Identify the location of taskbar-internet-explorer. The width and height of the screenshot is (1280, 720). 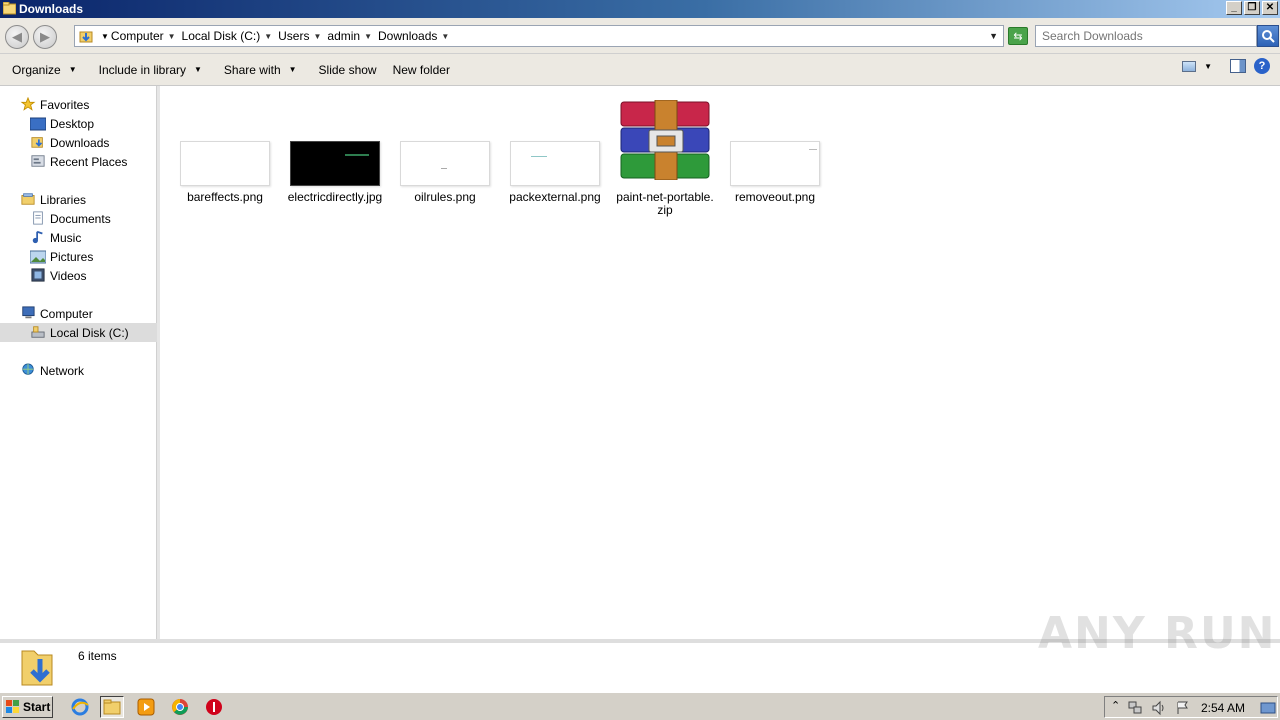
(80, 707).